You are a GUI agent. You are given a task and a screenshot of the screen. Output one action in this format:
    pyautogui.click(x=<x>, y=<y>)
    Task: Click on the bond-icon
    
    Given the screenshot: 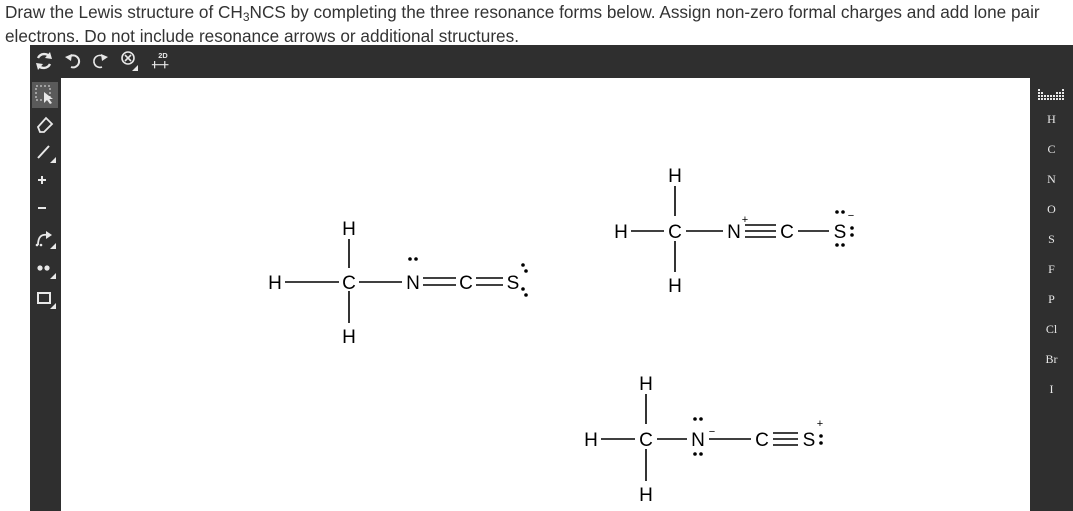 What is the action you would take?
    pyautogui.click(x=45, y=152)
    